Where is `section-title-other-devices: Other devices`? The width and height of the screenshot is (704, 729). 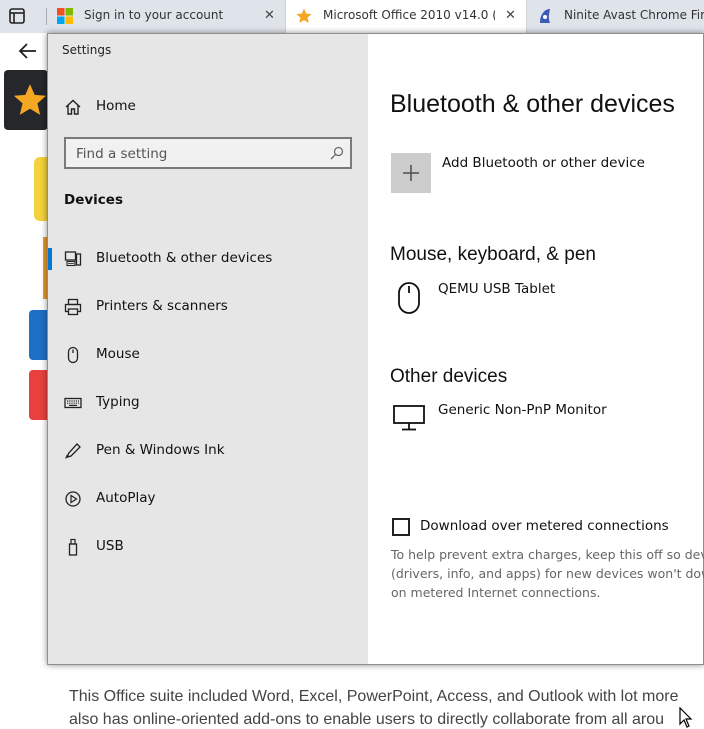
section-title-other-devices: Other devices is located at coordinates (449, 376).